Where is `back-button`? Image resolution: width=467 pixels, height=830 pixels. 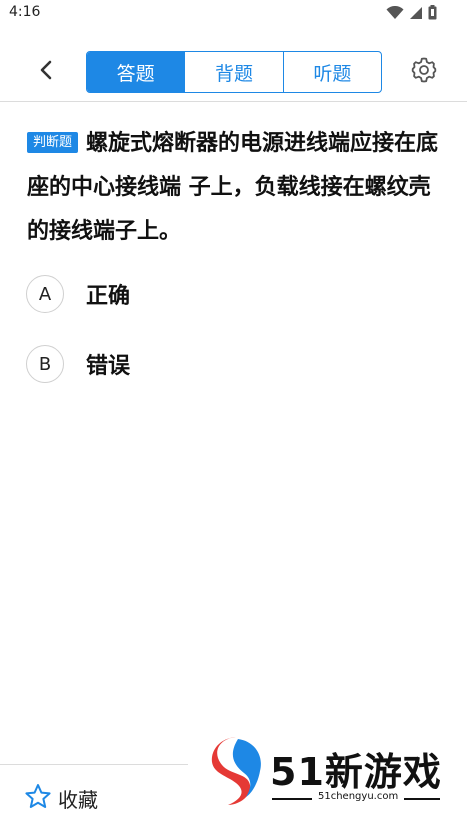
back-button is located at coordinates (46, 72).